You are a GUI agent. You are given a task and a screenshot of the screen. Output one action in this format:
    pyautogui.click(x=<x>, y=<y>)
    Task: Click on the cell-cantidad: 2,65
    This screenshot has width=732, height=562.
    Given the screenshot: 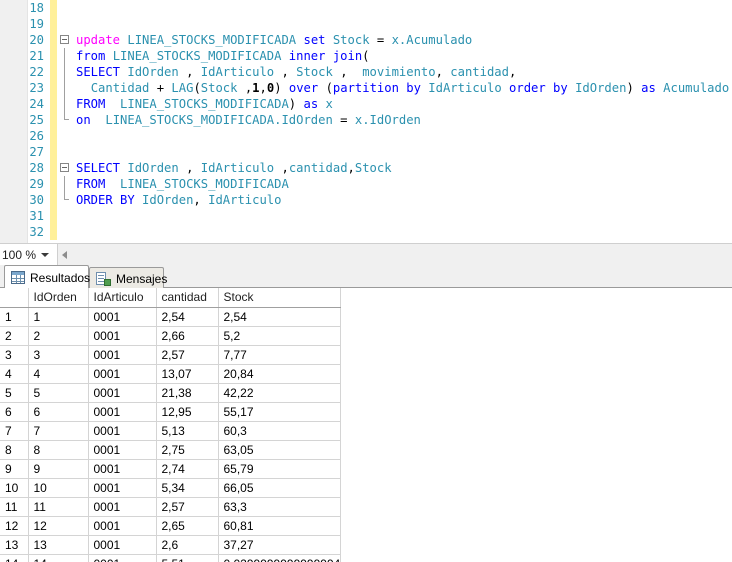 What is the action you would take?
    pyautogui.click(x=187, y=526)
    